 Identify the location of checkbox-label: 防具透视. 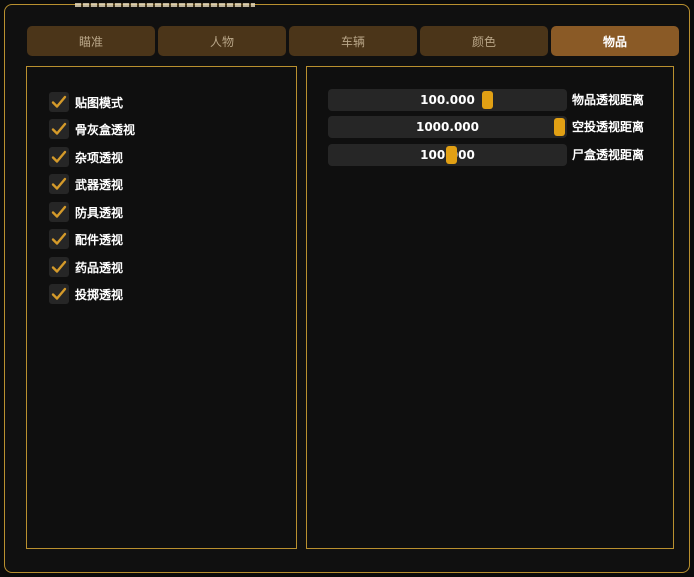
(99, 212).